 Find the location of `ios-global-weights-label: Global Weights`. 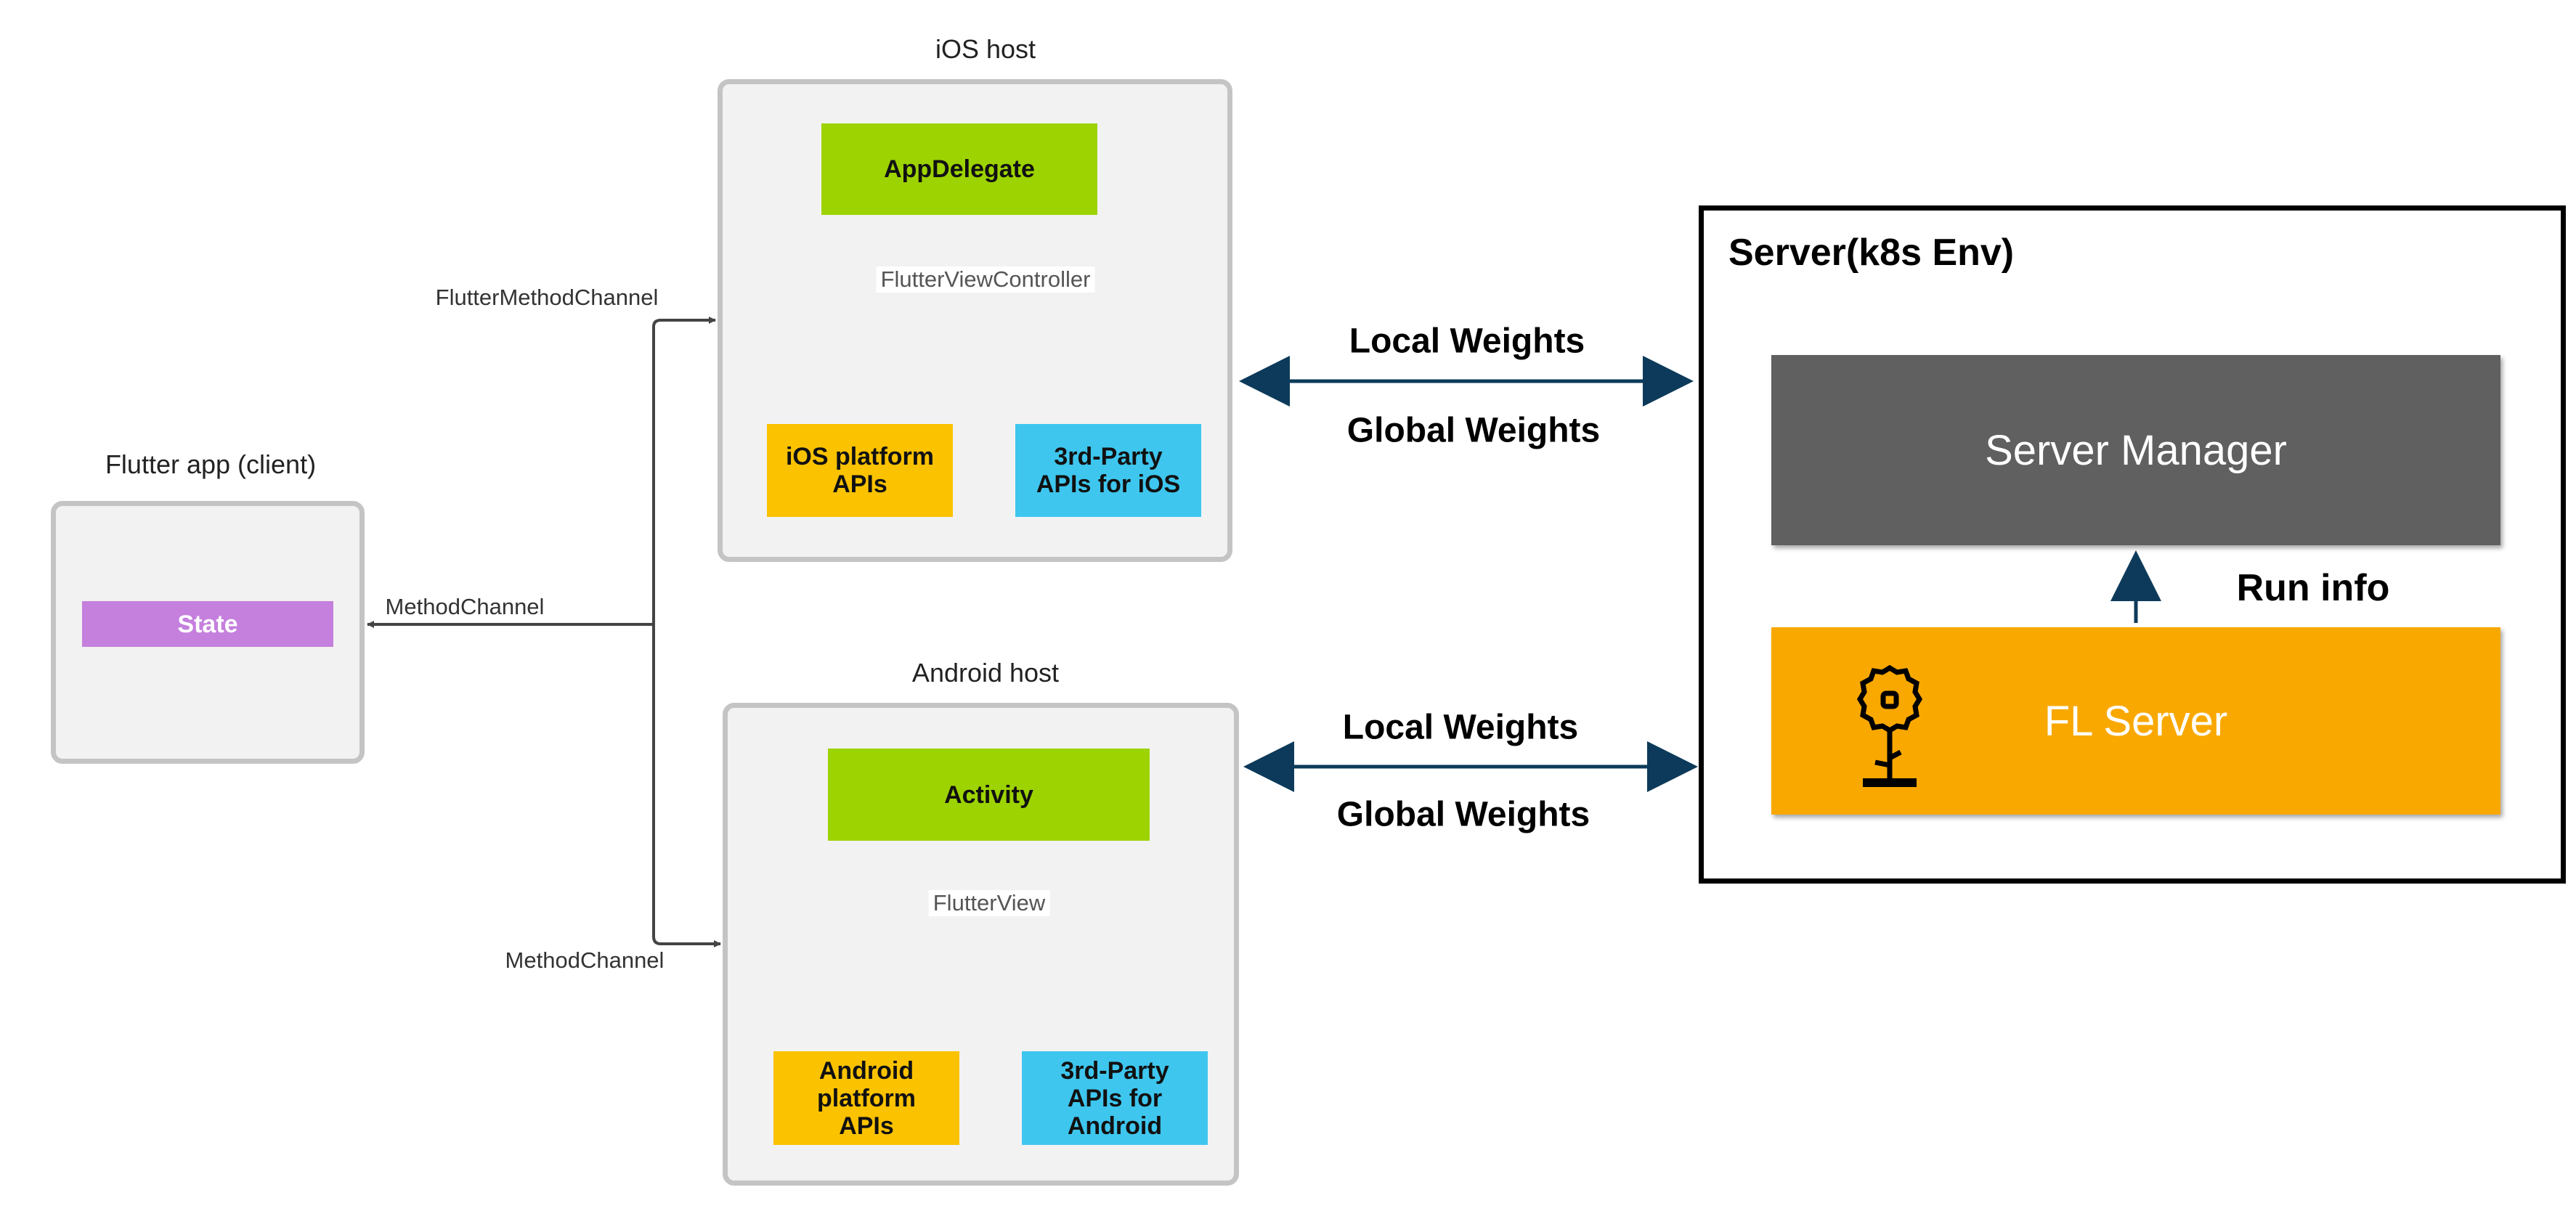

ios-global-weights-label: Global Weights is located at coordinates (1474, 430).